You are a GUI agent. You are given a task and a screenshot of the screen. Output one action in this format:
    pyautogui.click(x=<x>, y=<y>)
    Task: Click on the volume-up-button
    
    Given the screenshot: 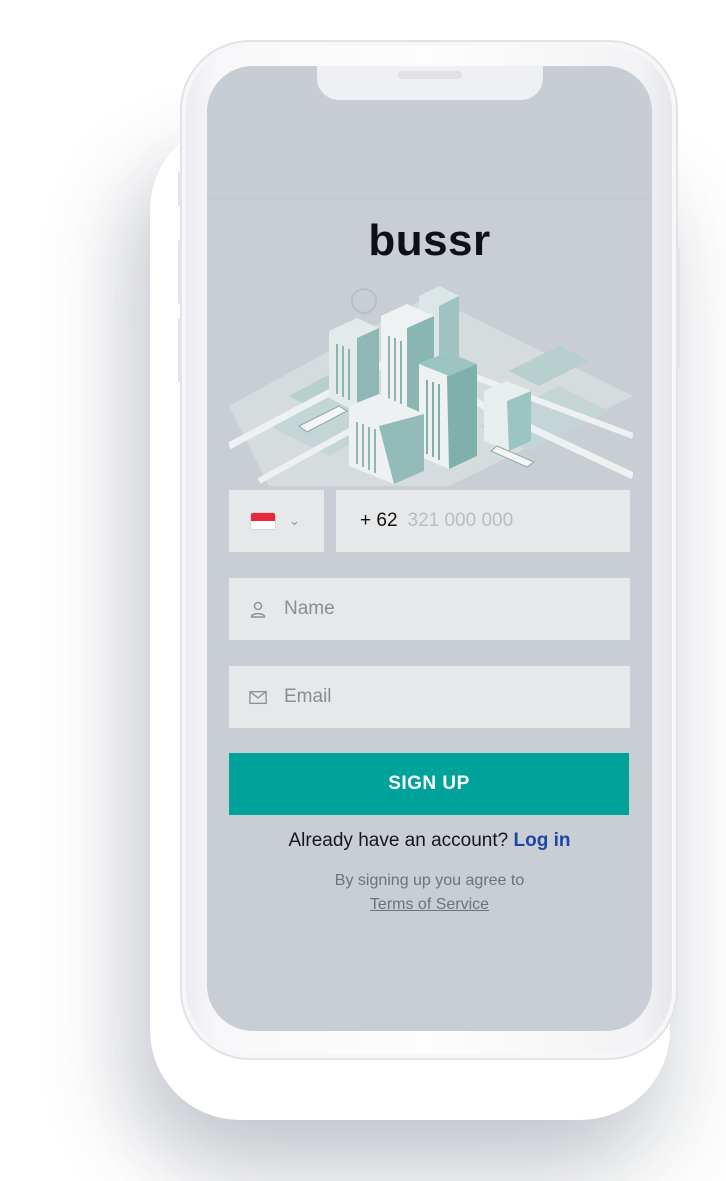 What is the action you would take?
    pyautogui.click(x=180, y=272)
    